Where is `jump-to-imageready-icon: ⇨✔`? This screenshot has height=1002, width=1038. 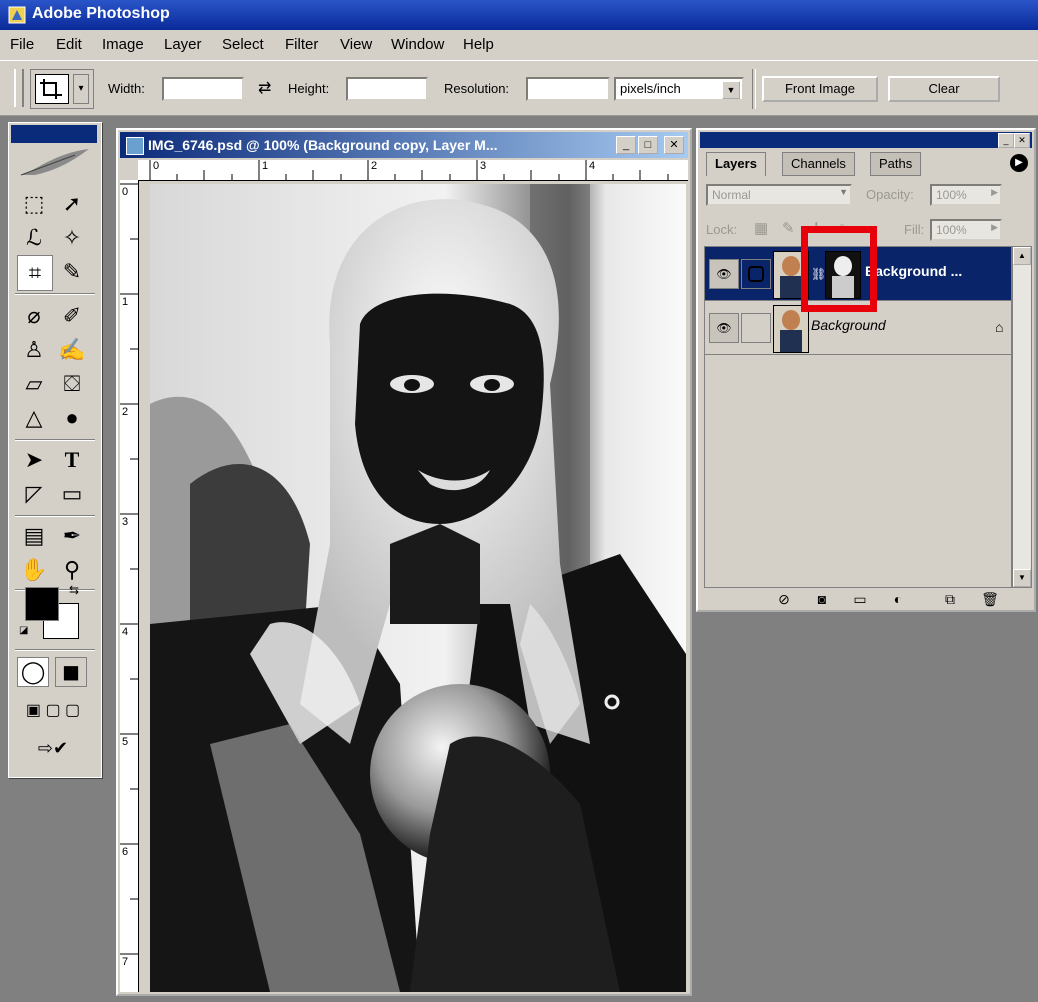 jump-to-imageready-icon: ⇨✔ is located at coordinates (53, 748).